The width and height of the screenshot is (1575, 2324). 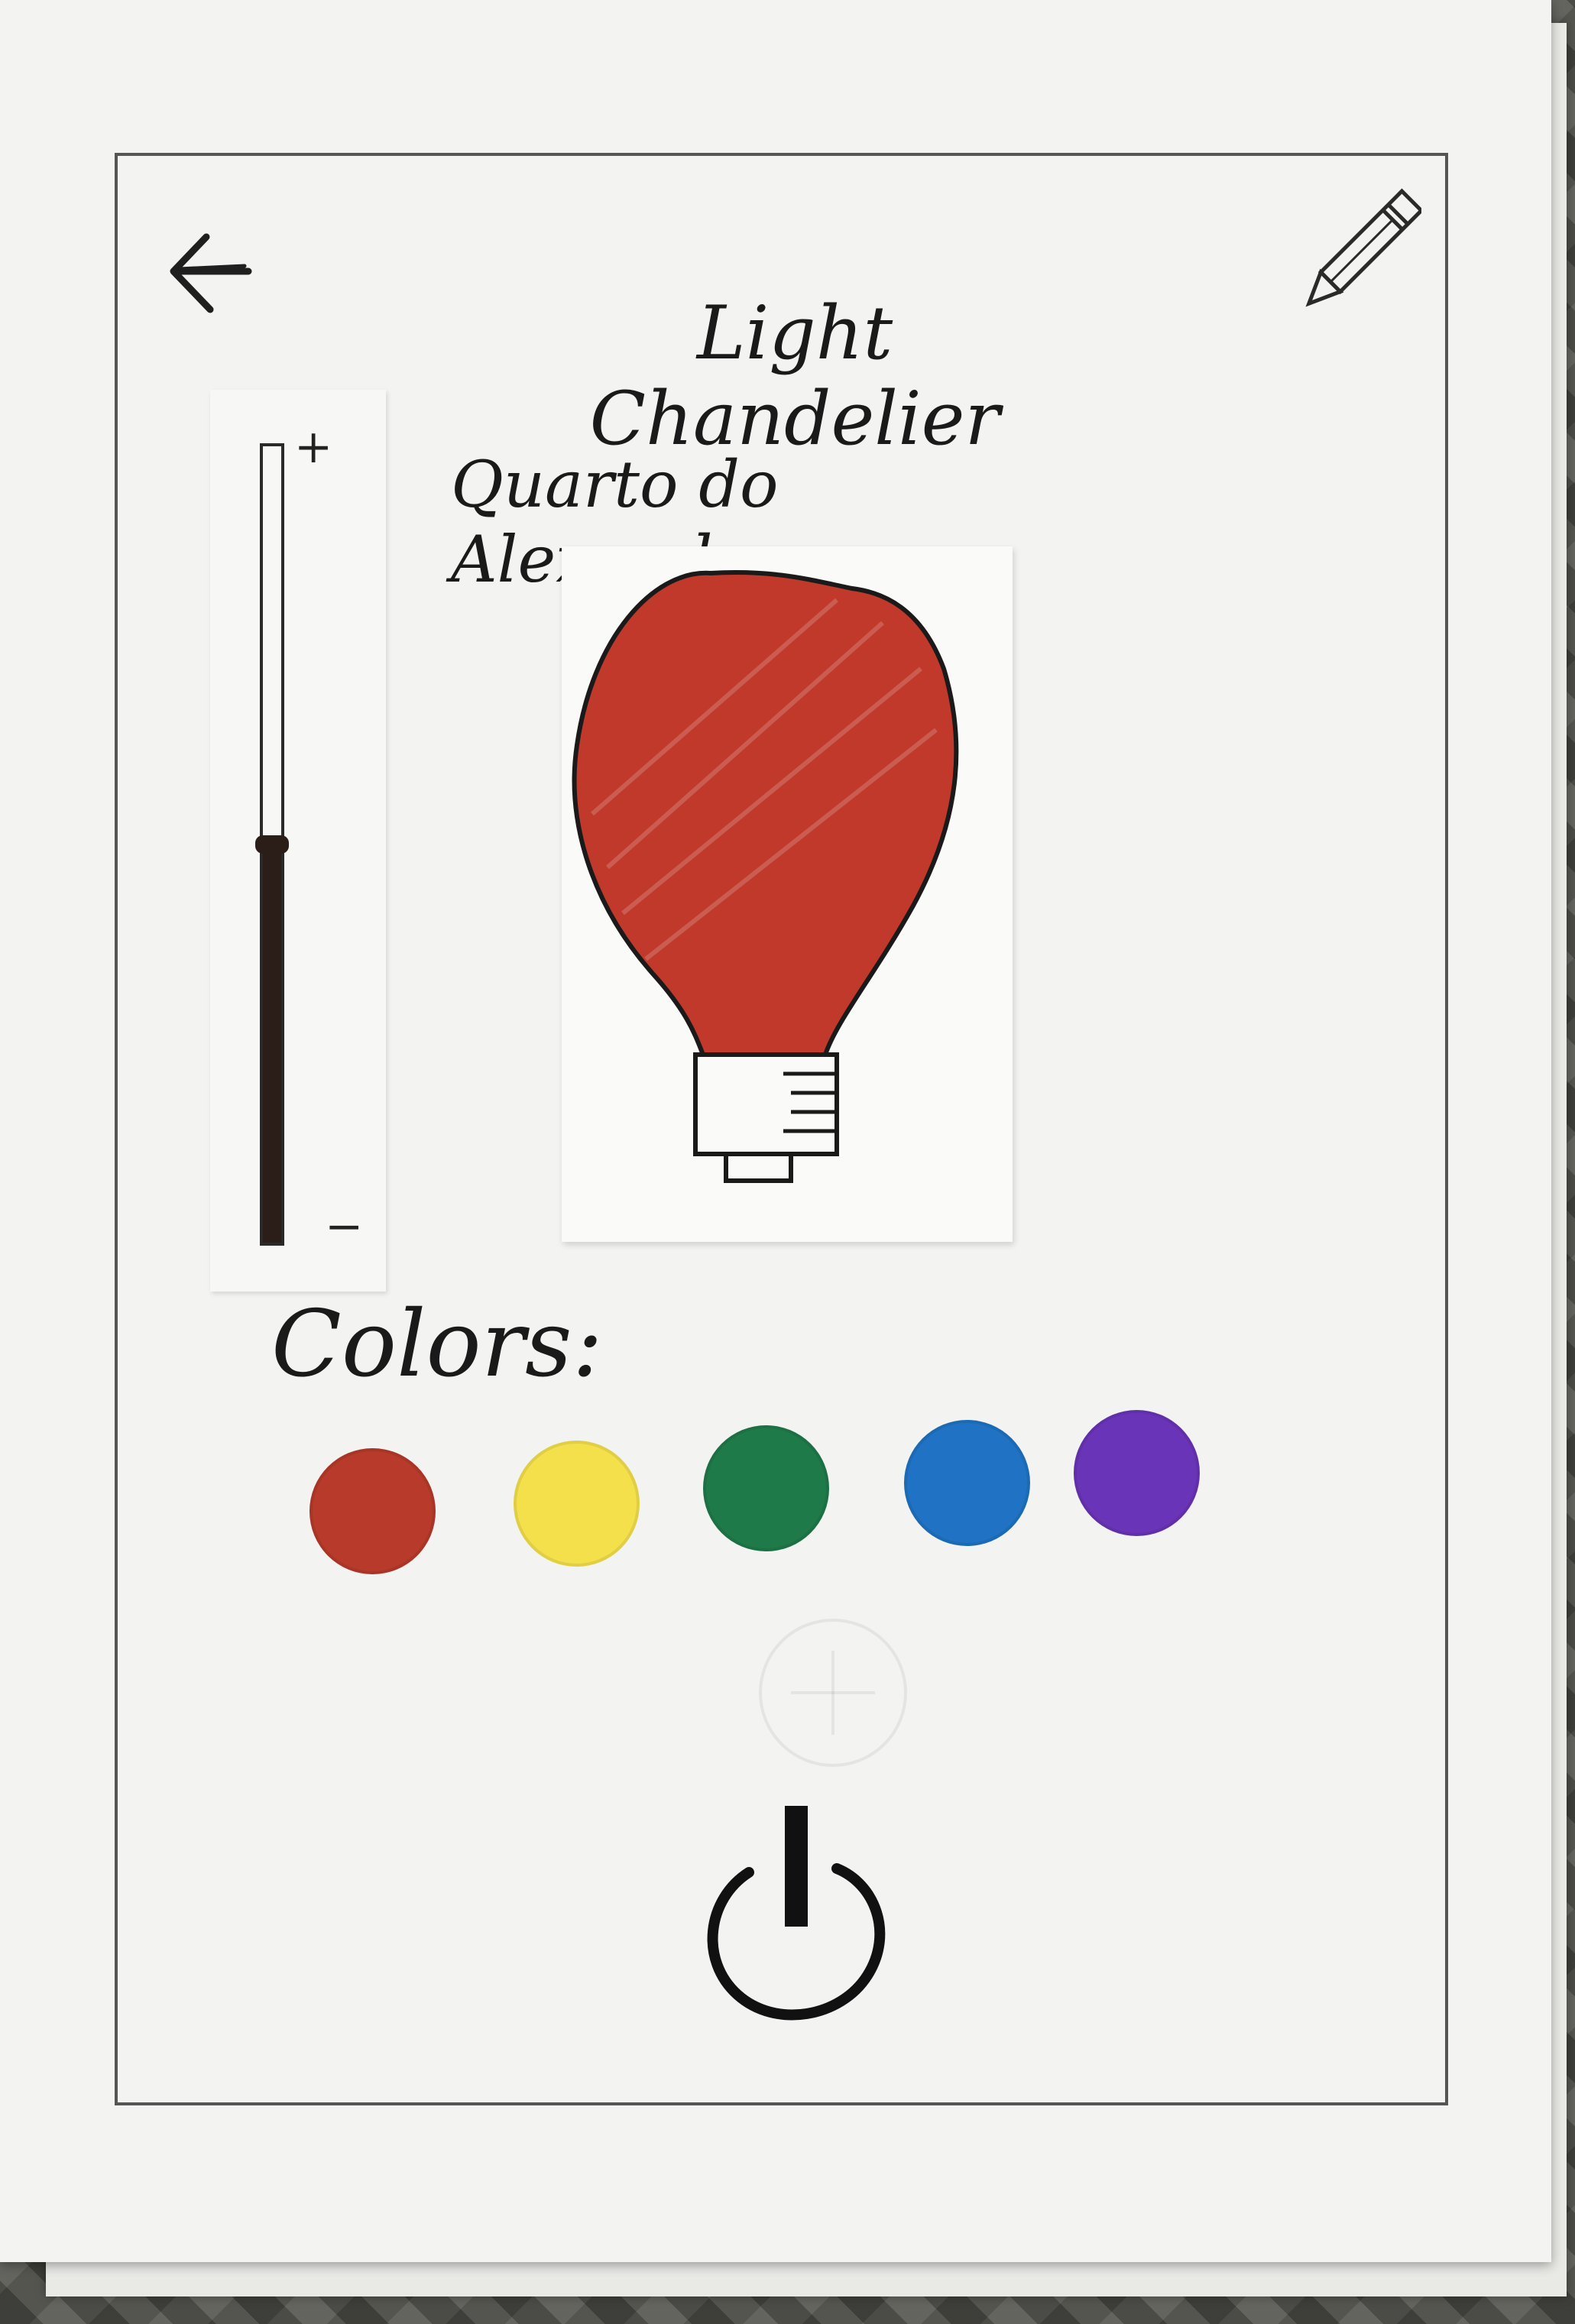 What do you see at coordinates (833, 1693) in the screenshot?
I see `faint-add-icon` at bounding box center [833, 1693].